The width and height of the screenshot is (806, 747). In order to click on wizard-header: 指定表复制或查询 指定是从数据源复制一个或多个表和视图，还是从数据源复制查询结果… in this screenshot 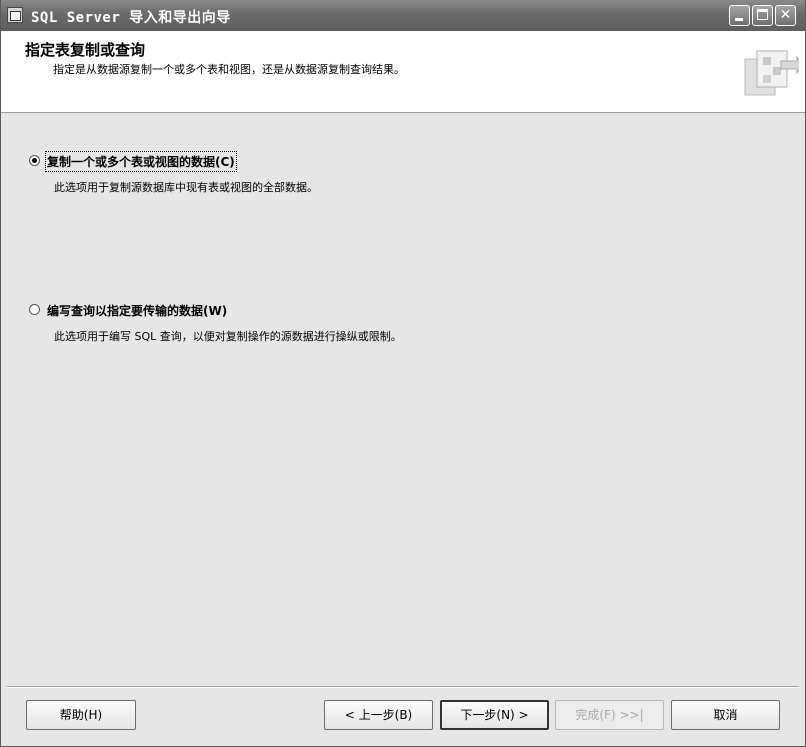, I will do `click(403, 72)`.